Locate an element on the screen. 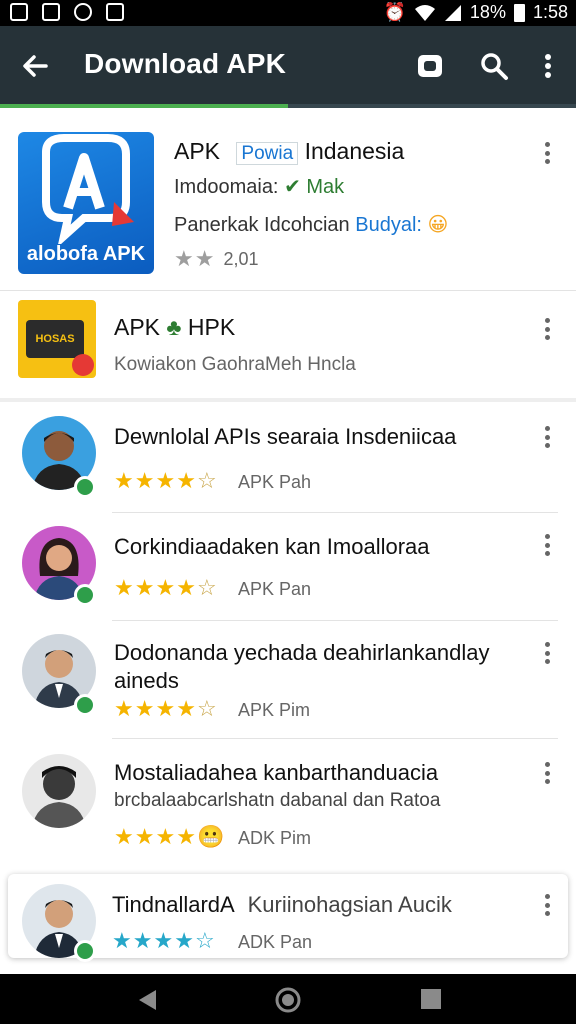 The height and width of the screenshot is (1024, 576). featured-title-rest: Indanesia is located at coordinates (354, 151).